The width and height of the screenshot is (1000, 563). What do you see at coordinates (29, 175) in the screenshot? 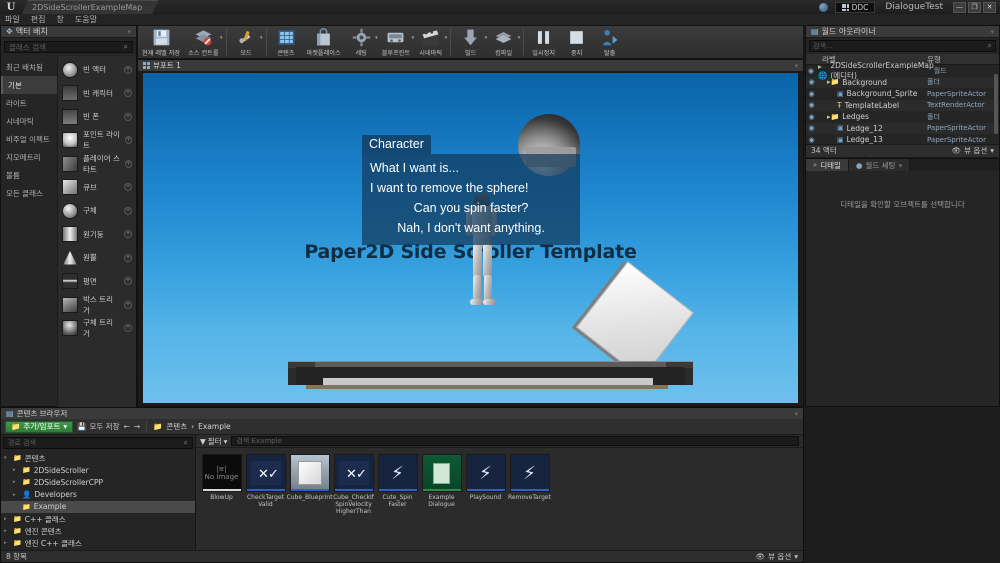
I see `category-volumes: 볼륨` at bounding box center [29, 175].